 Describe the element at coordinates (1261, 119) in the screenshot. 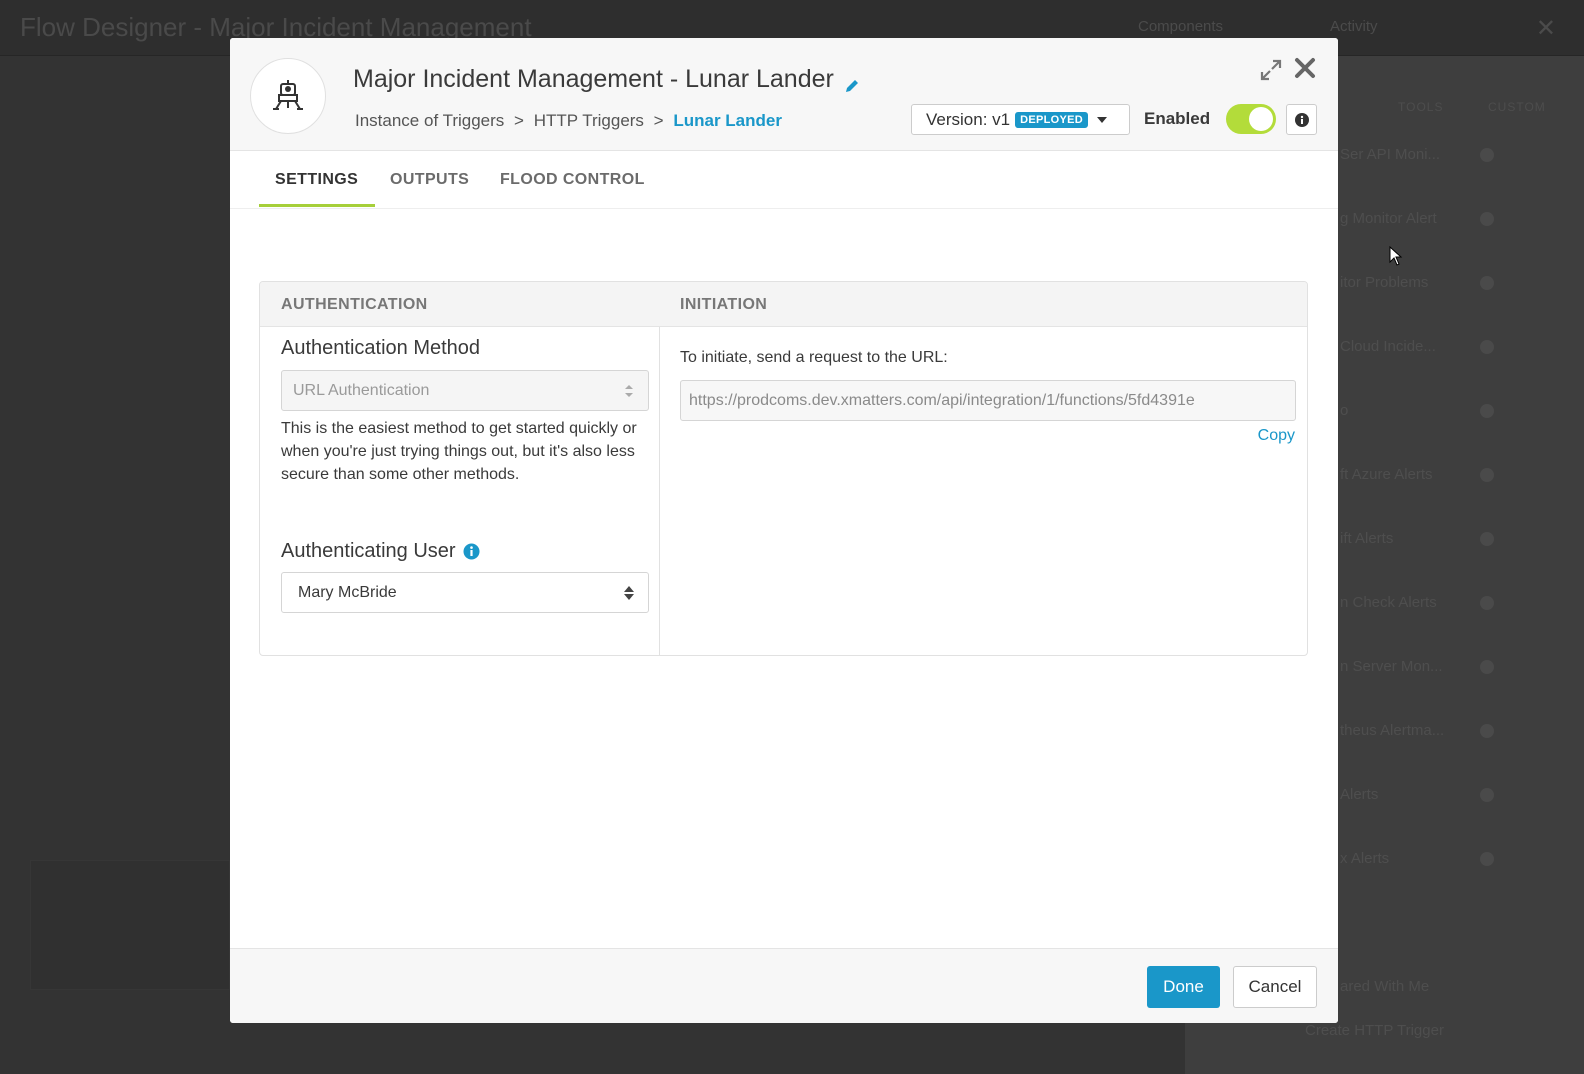

I see `toggle-knob` at that location.